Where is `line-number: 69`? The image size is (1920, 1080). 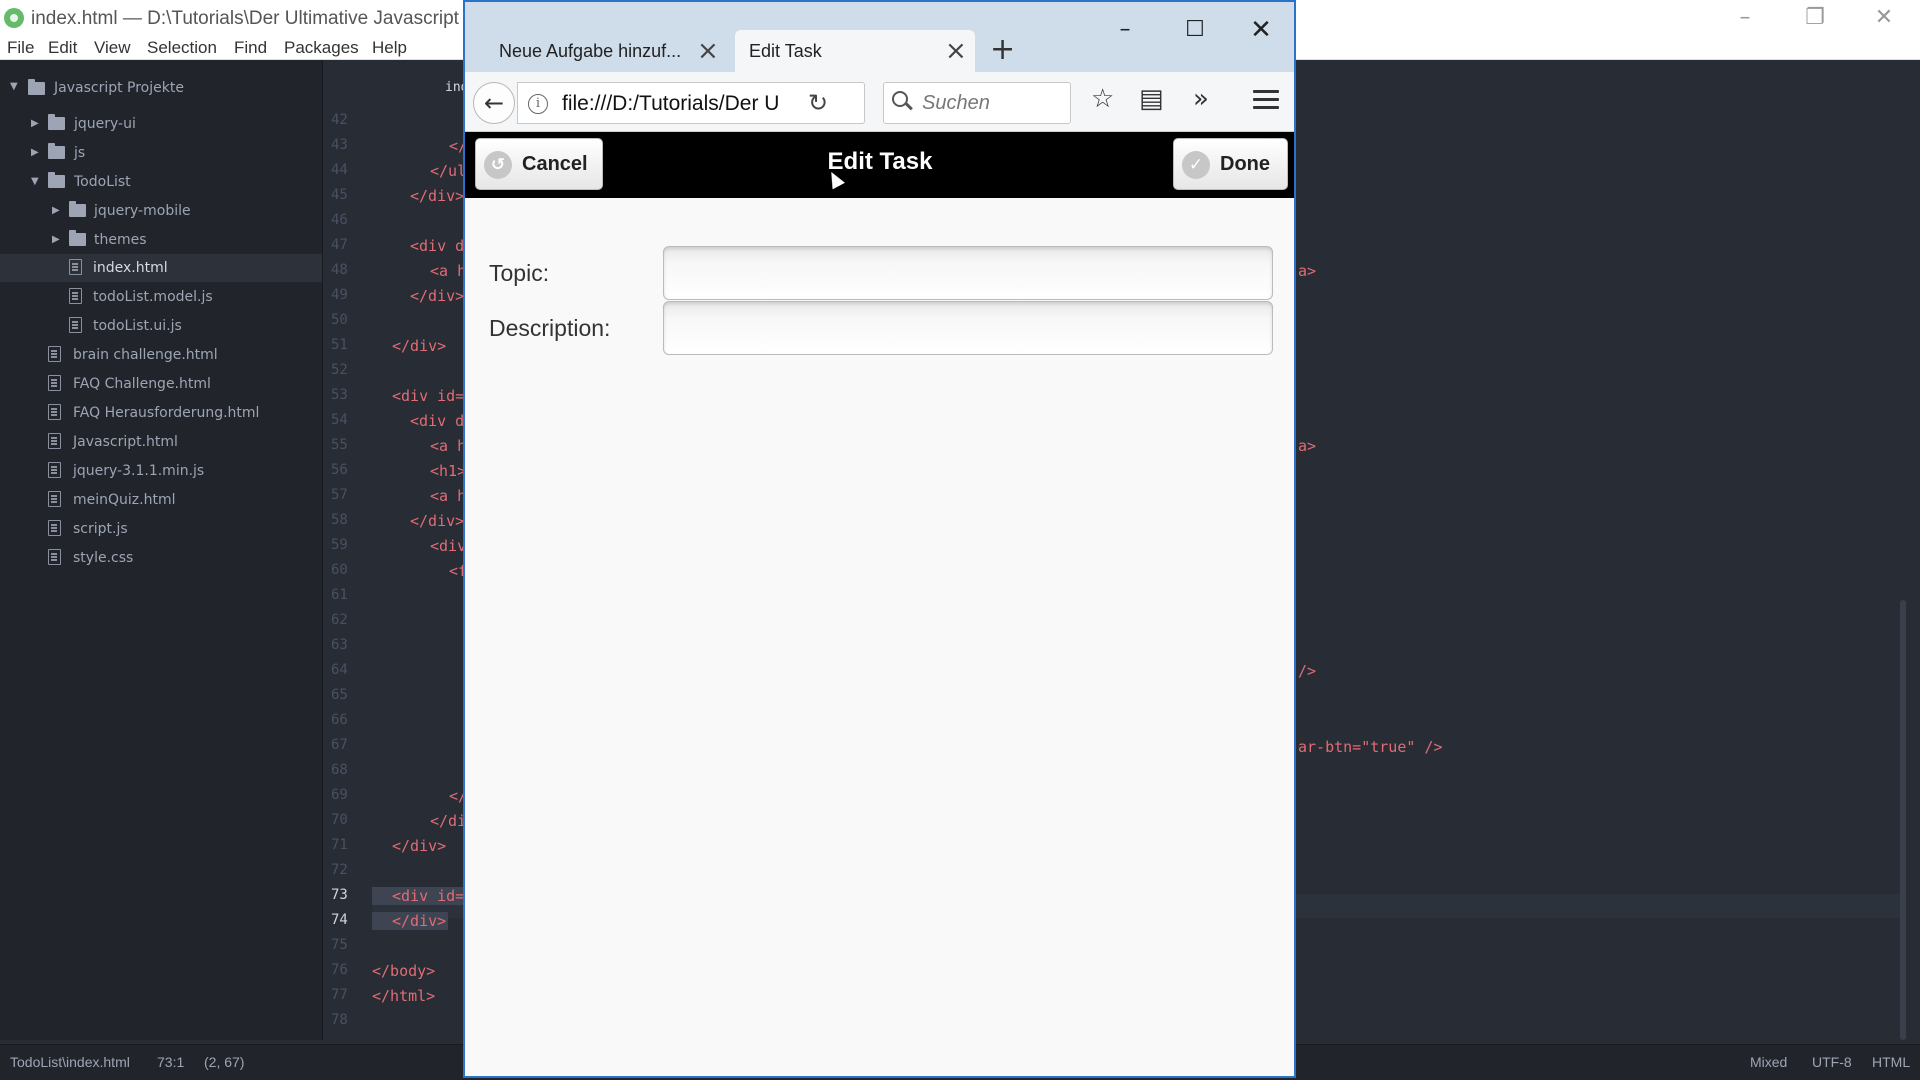 line-number: 69 is located at coordinates (339, 795).